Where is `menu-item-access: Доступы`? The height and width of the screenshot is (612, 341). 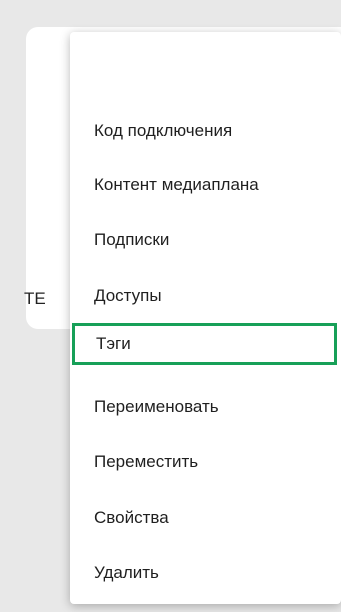
menu-item-access: Доступы is located at coordinates (205, 296).